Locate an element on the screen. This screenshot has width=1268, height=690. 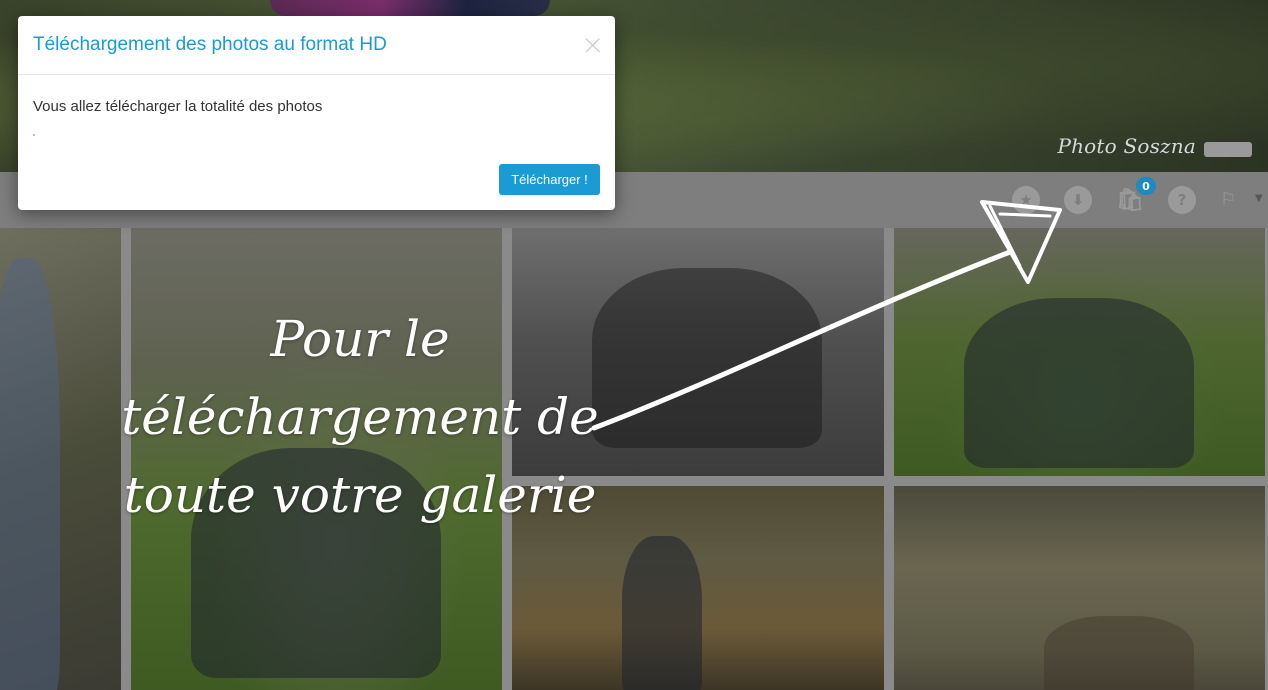
help-icon: ? is located at coordinates (1182, 200).